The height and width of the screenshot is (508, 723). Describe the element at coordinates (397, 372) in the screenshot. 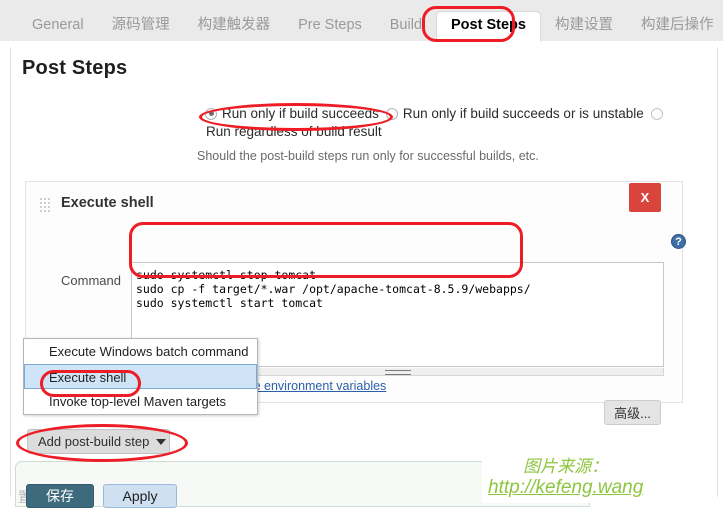

I see `resize-grip-icon` at that location.